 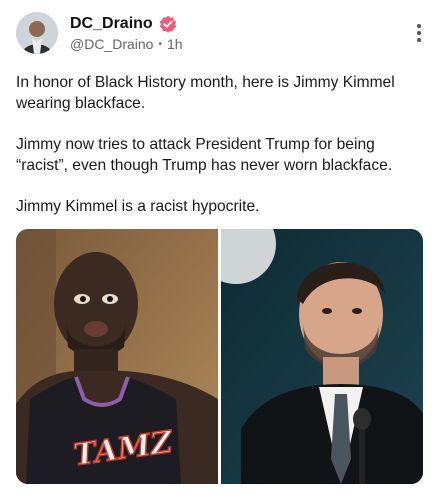 I want to click on post-header: DC_Draino @DC_Draino • 1h, so click(x=221, y=36).